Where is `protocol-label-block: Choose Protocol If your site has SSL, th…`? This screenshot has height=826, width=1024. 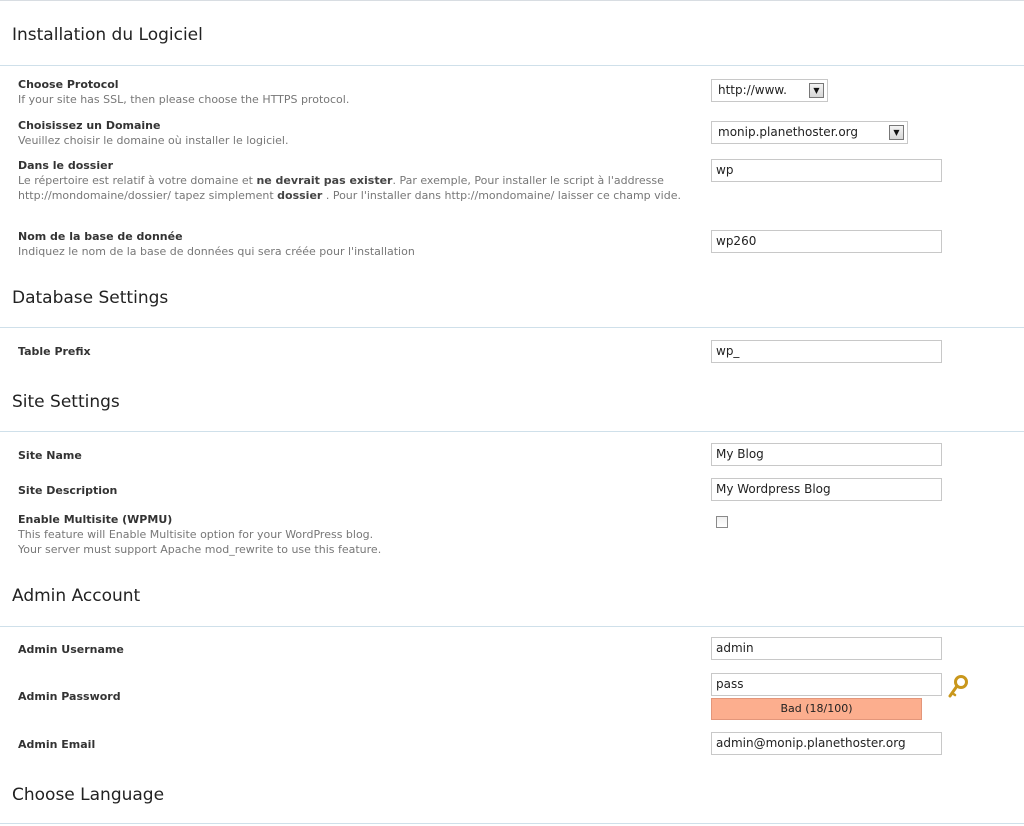
protocol-label-block: Choose Protocol If your site has SSL, th… is located at coordinates (358, 92).